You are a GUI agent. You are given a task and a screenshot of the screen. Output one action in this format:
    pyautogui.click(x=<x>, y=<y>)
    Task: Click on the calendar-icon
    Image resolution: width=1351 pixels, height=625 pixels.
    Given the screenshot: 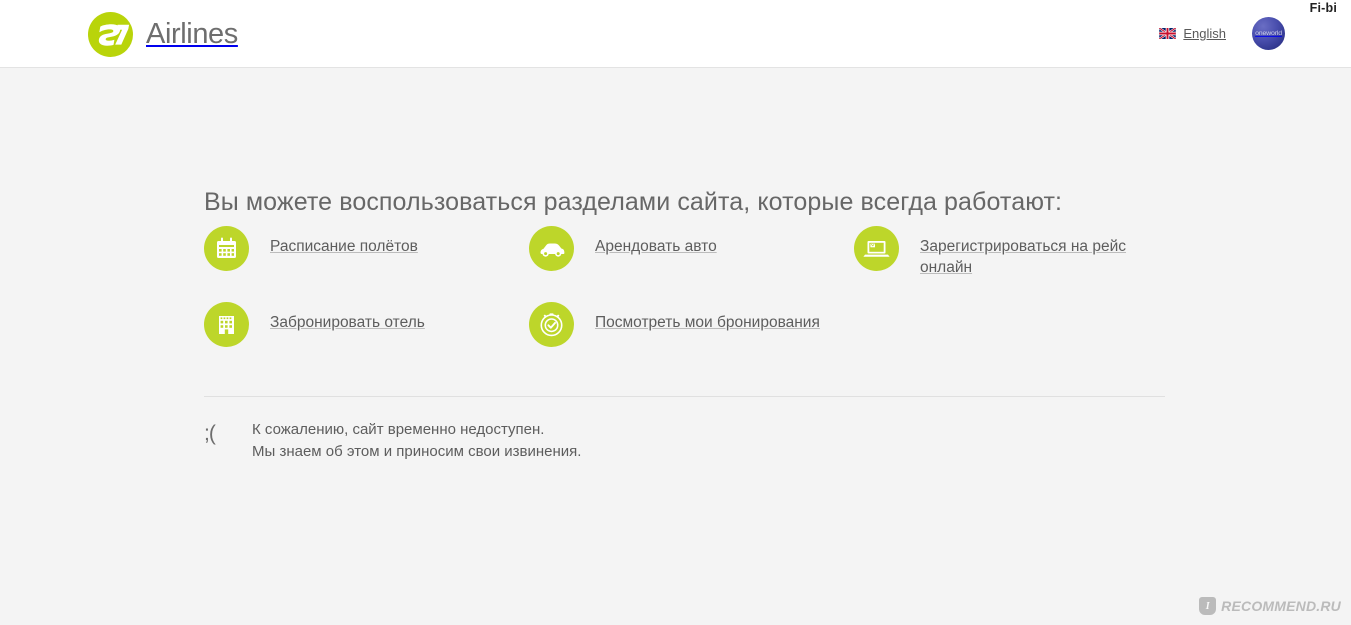 What is the action you would take?
    pyautogui.click(x=226, y=248)
    